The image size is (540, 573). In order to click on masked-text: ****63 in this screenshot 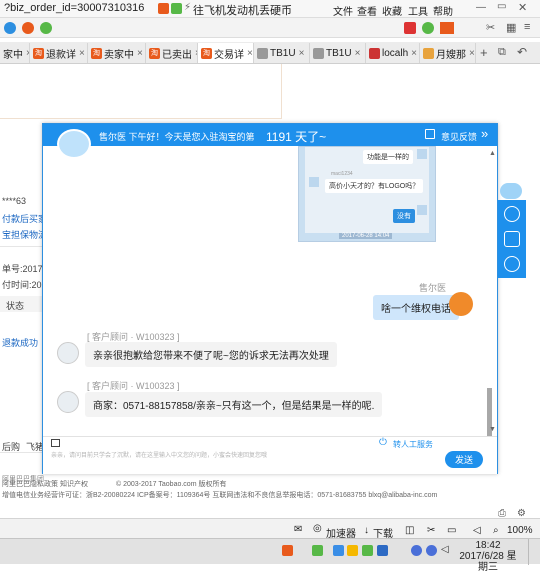, I will do `click(14, 201)`.